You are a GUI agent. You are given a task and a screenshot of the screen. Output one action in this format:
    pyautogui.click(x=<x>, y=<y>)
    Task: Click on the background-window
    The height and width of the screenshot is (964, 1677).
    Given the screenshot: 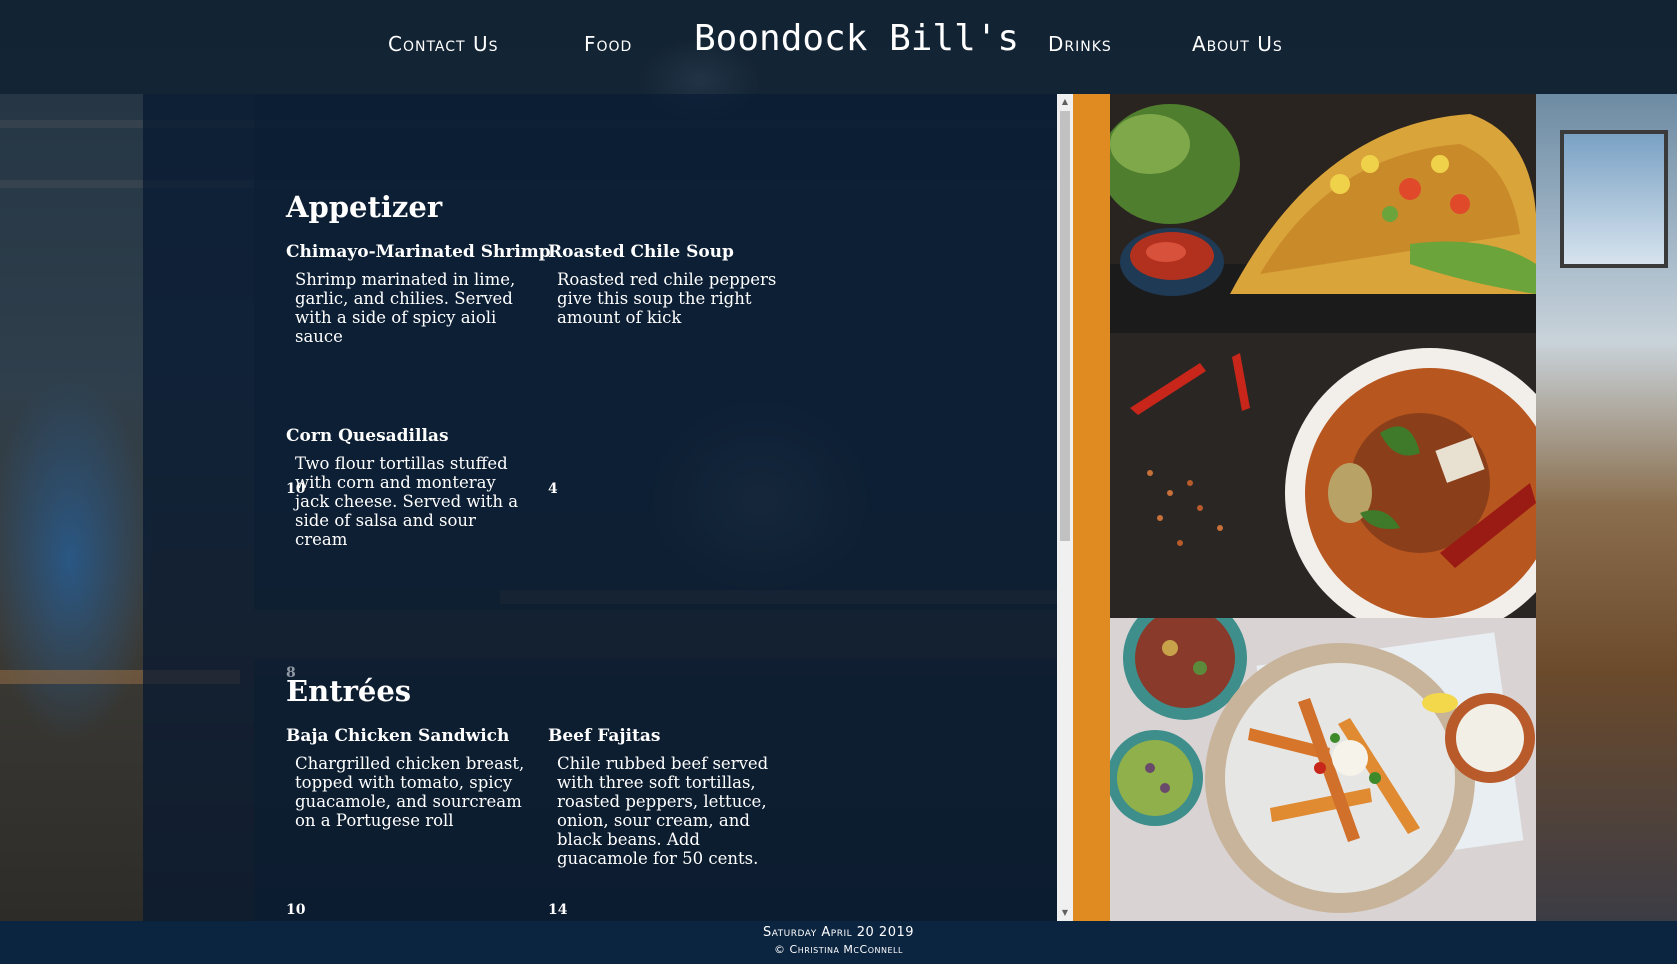 What is the action you would take?
    pyautogui.click(x=1614, y=199)
    